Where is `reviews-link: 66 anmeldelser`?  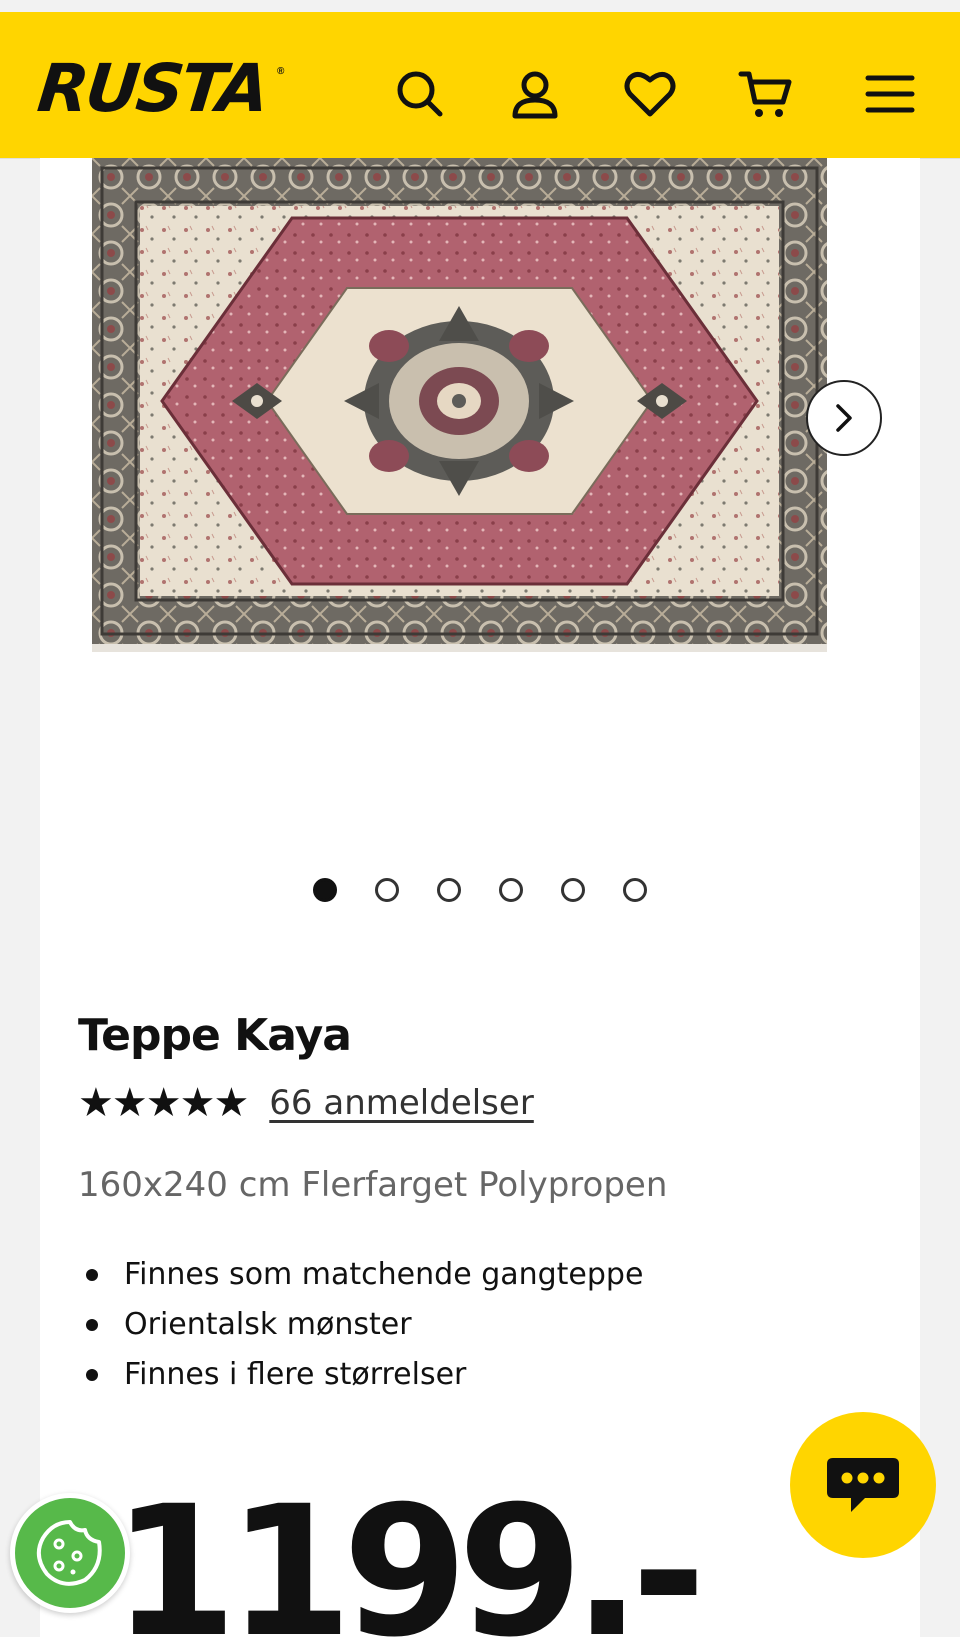
reviews-link: 66 anmeldelser is located at coordinates (401, 1103).